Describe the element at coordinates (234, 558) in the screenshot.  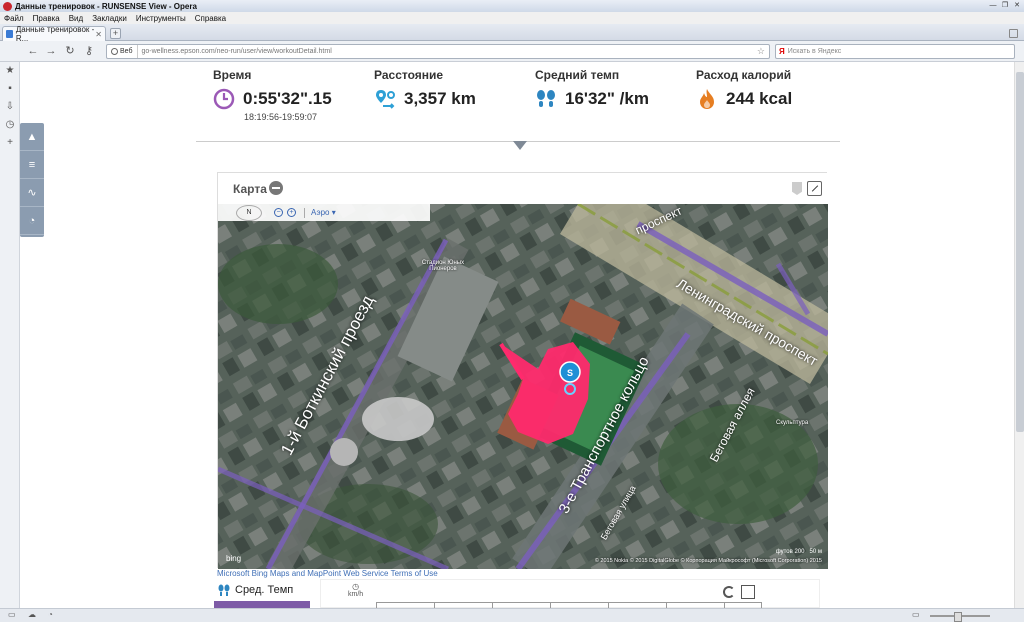
I see `bing-logo: bing` at that location.